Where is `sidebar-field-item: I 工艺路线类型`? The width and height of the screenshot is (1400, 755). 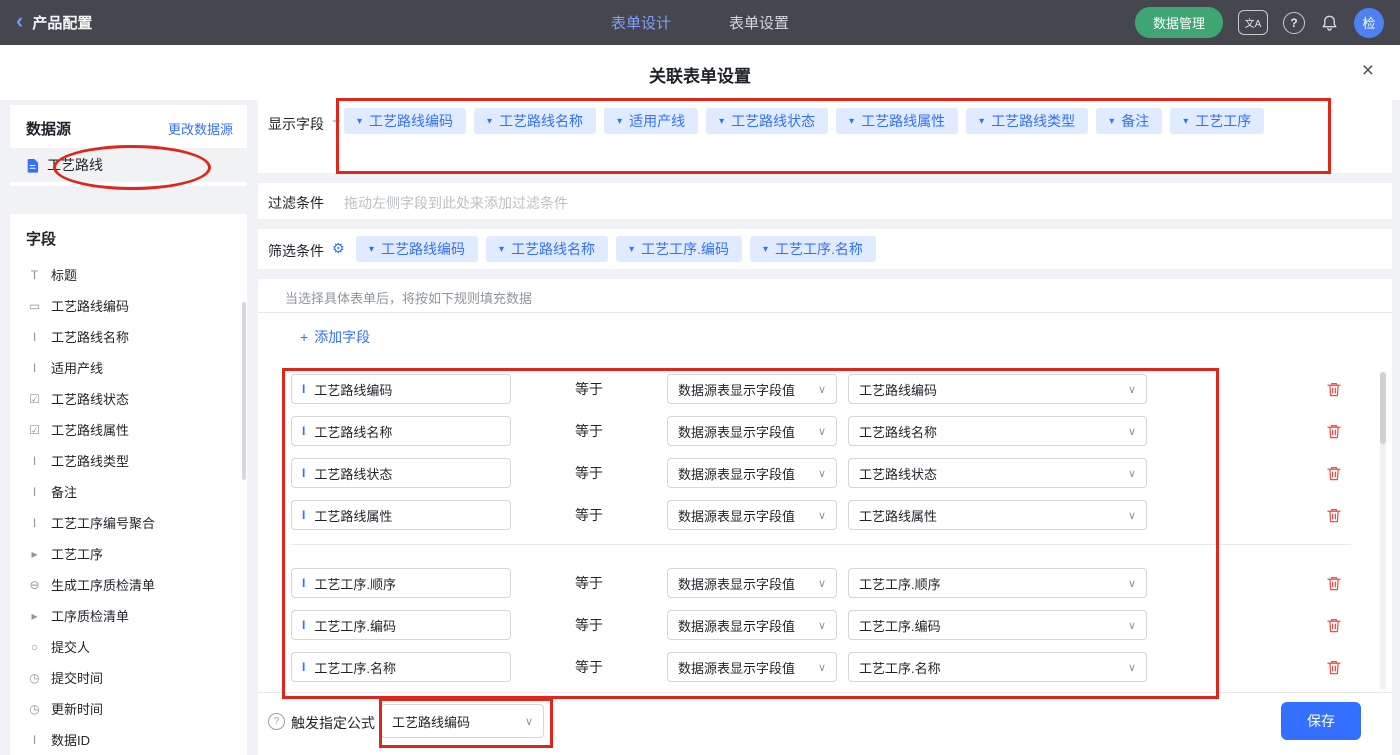 sidebar-field-item: I 工艺路线类型 is located at coordinates (128, 460).